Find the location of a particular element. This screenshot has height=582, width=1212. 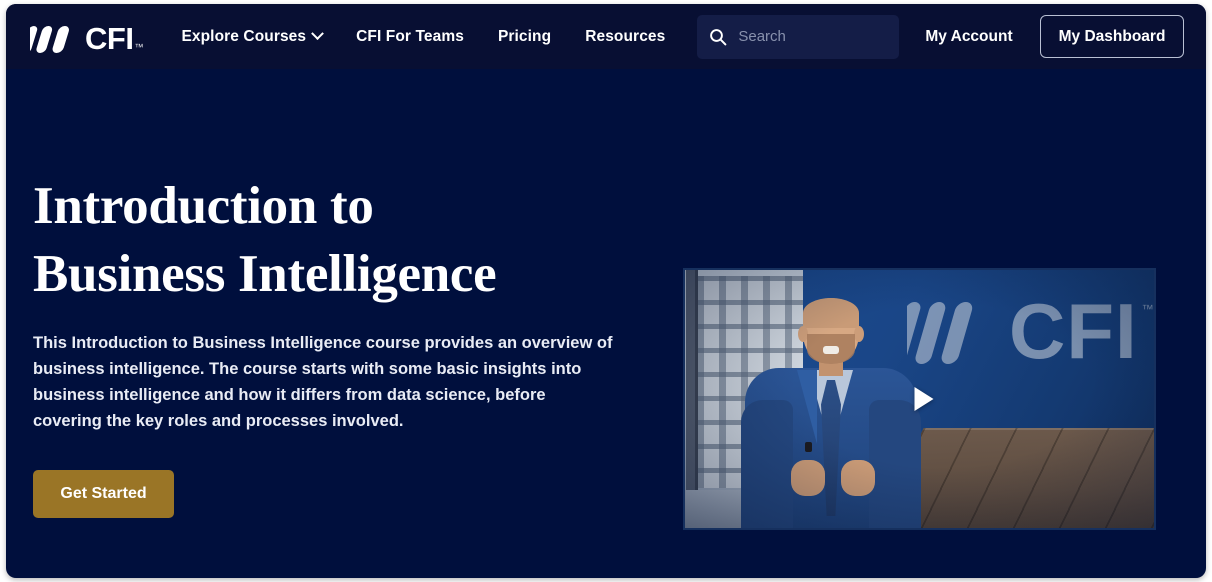

nav-item-cfi-for-teams-label: CFI For Teams is located at coordinates (410, 36).